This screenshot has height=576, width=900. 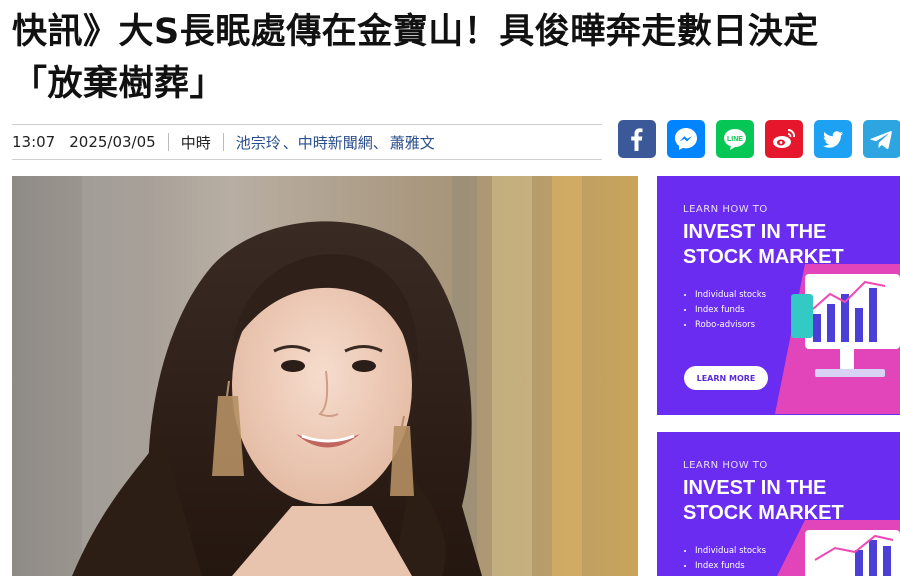 I want to click on headline-line-1: 快訊》大S長眠處傳在金寶山！具俊曄奔走數日決定, so click(x=415, y=32).